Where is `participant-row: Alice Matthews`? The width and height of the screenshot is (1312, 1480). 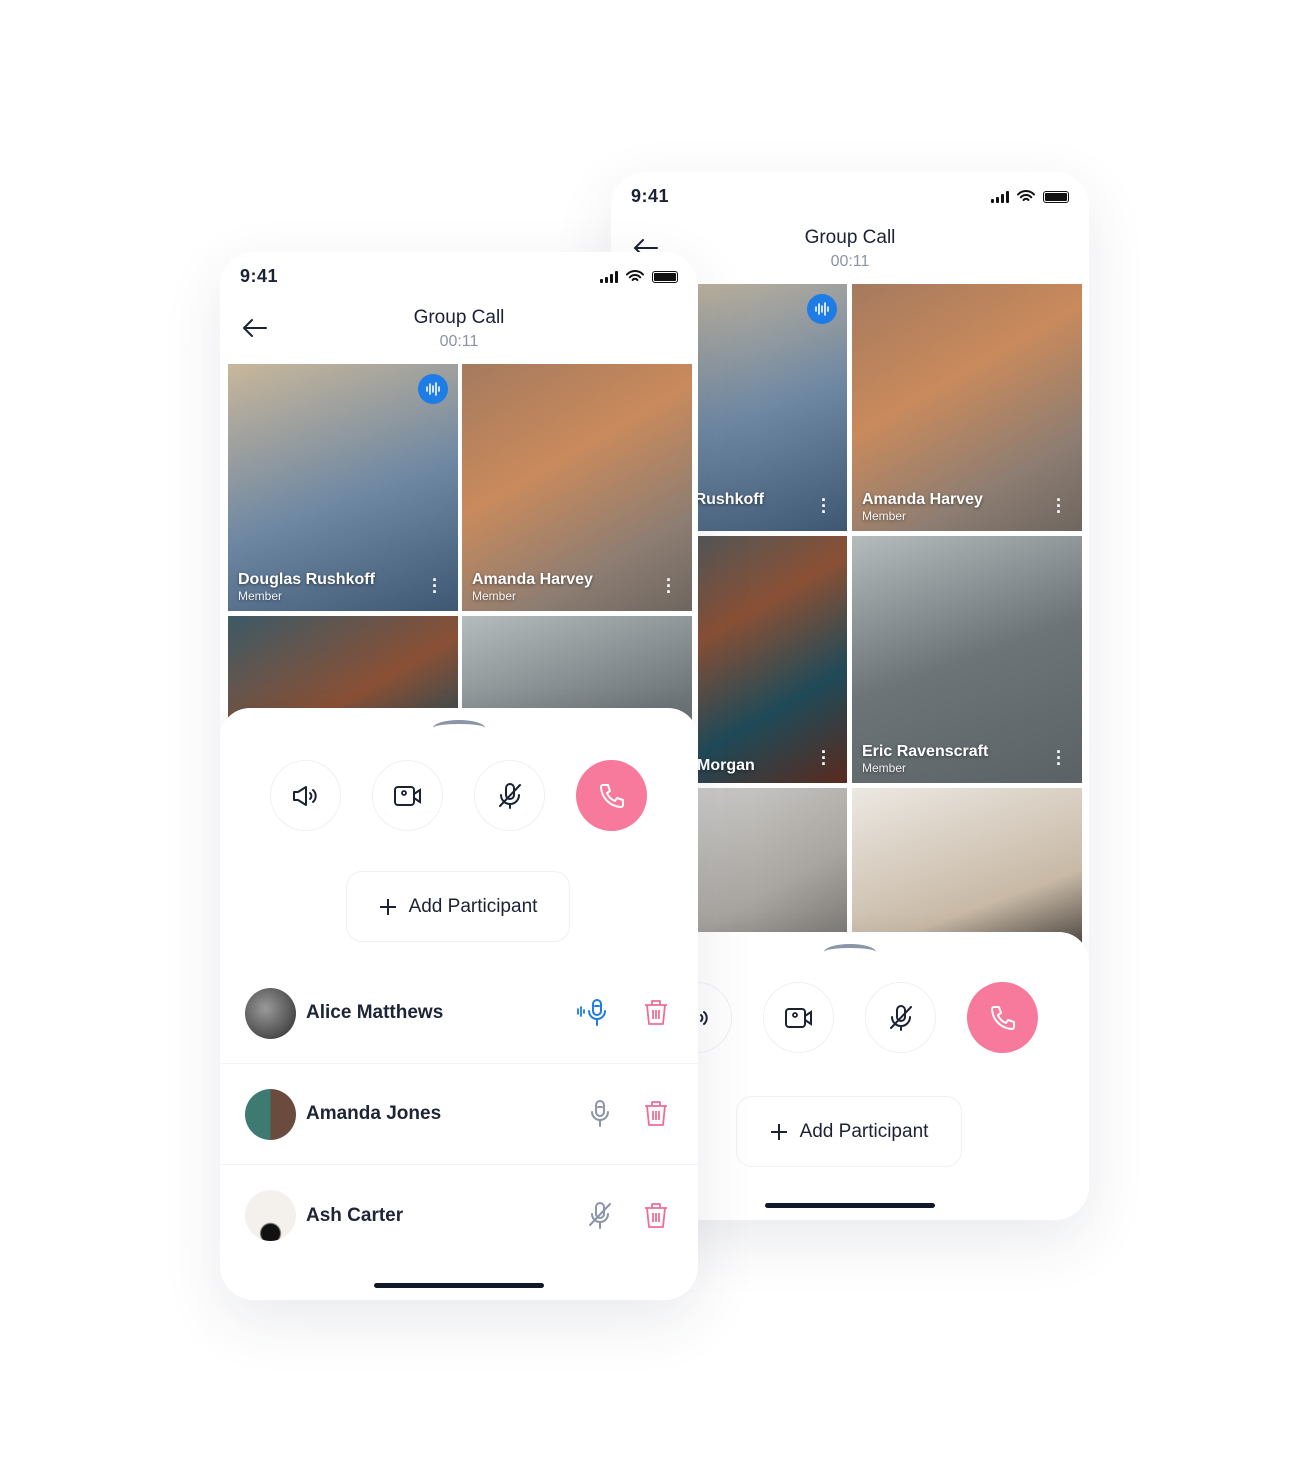 participant-row: Alice Matthews is located at coordinates (459, 1013).